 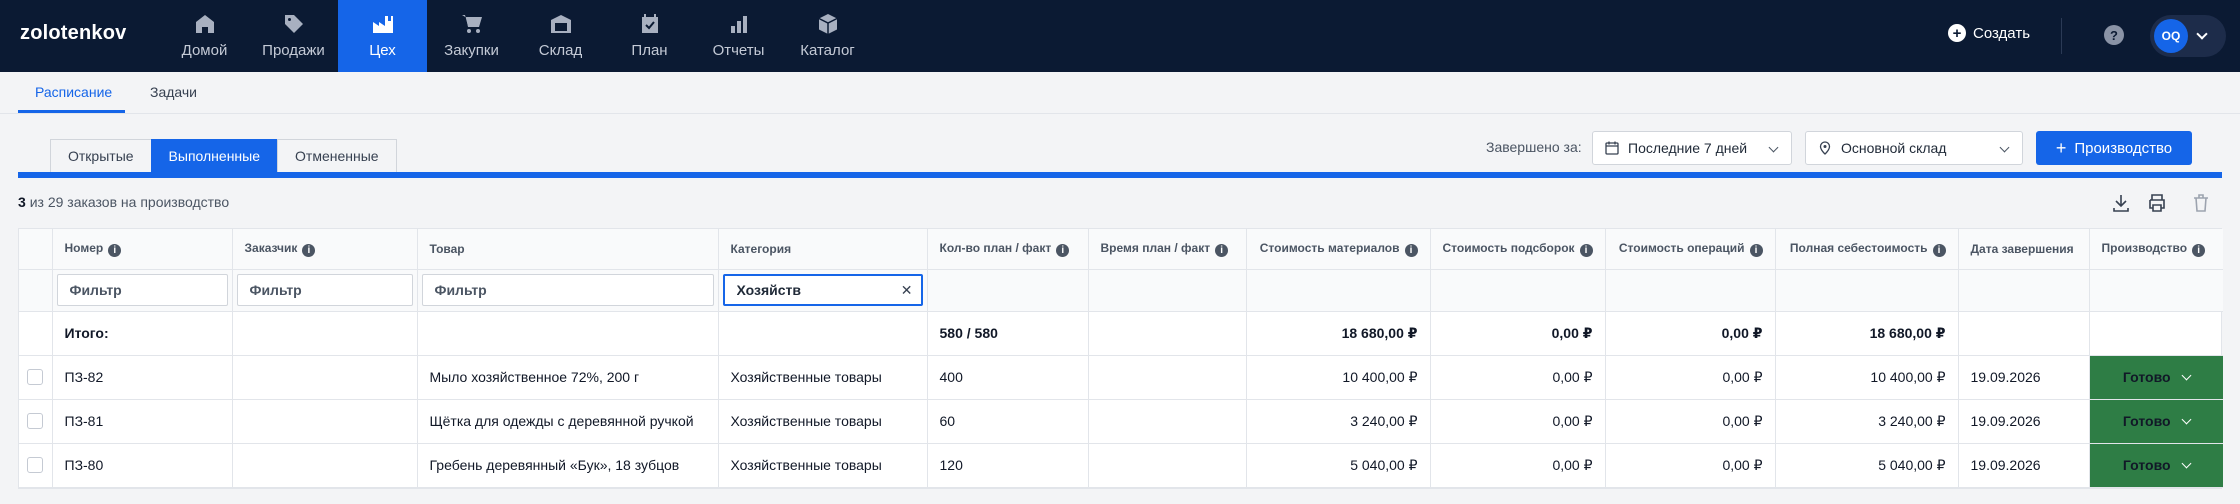 I want to click on nav-item-purchases: Закупки, so click(x=471, y=36).